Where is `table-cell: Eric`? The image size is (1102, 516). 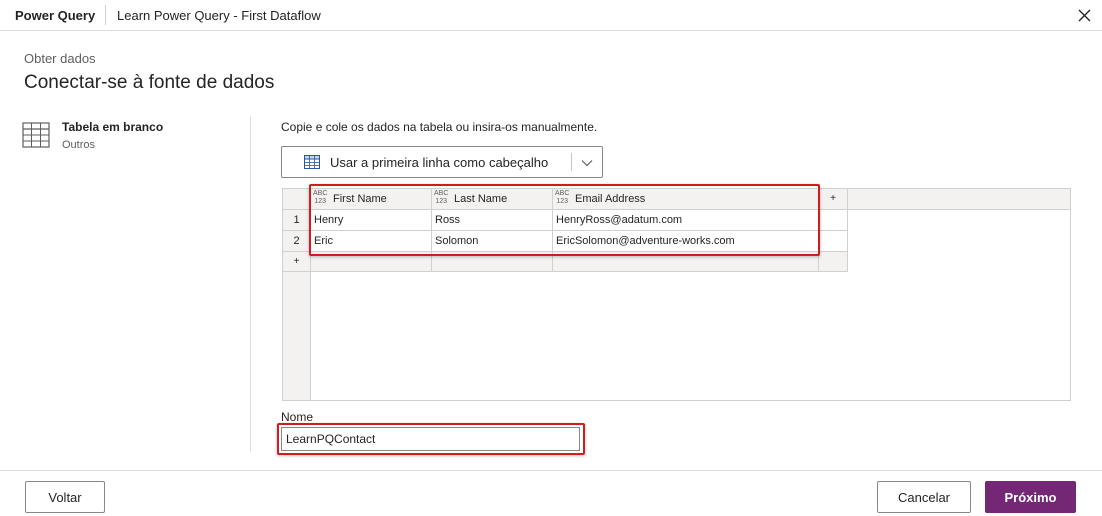 table-cell: Eric is located at coordinates (371, 241).